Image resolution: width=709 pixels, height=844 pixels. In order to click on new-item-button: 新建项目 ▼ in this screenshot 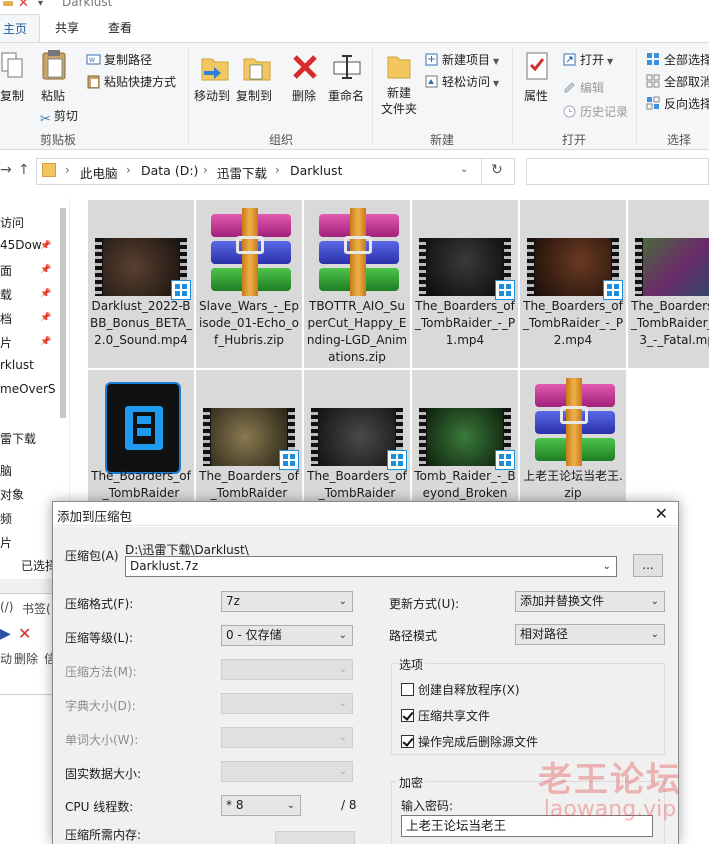, I will do `click(461, 59)`.